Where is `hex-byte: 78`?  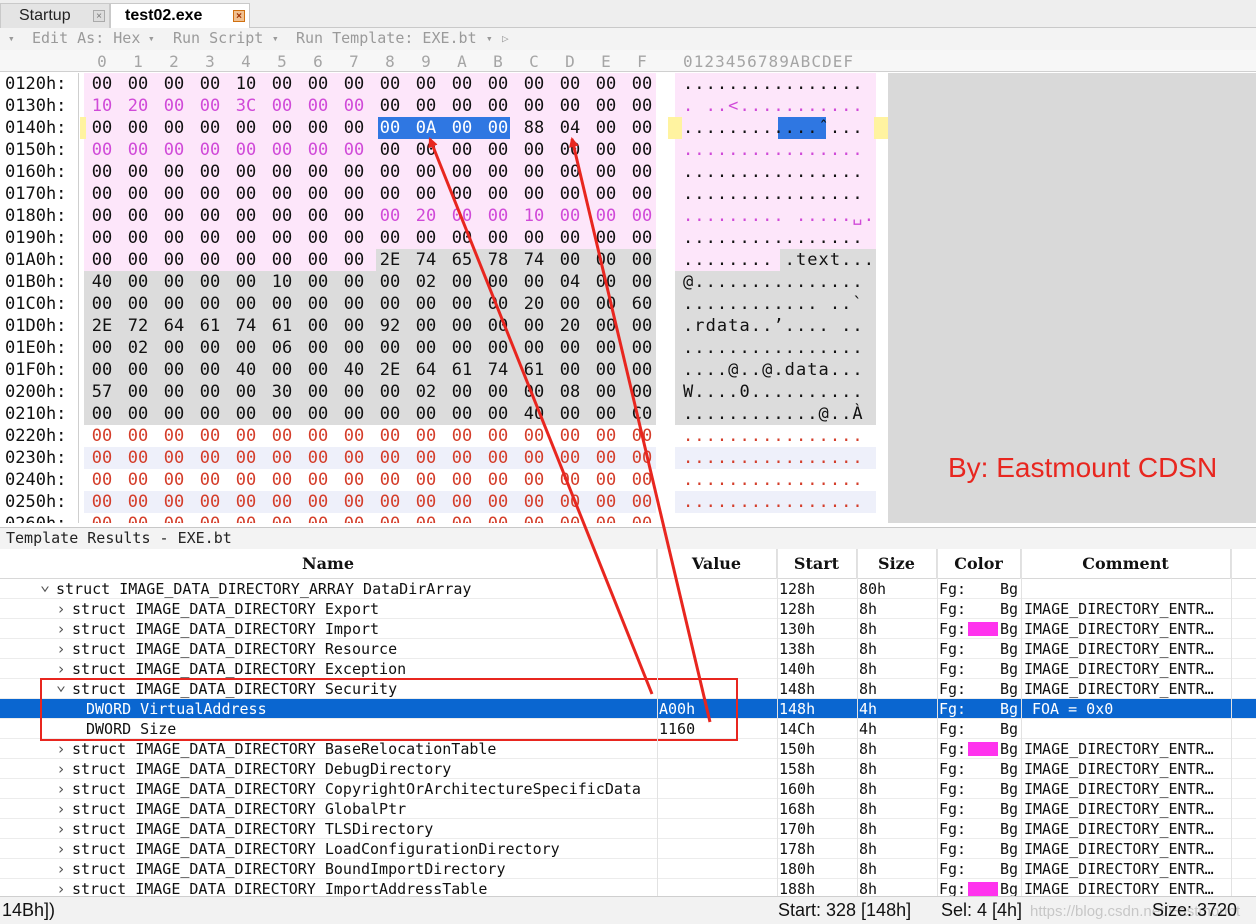
hex-byte: 78 is located at coordinates (498, 260).